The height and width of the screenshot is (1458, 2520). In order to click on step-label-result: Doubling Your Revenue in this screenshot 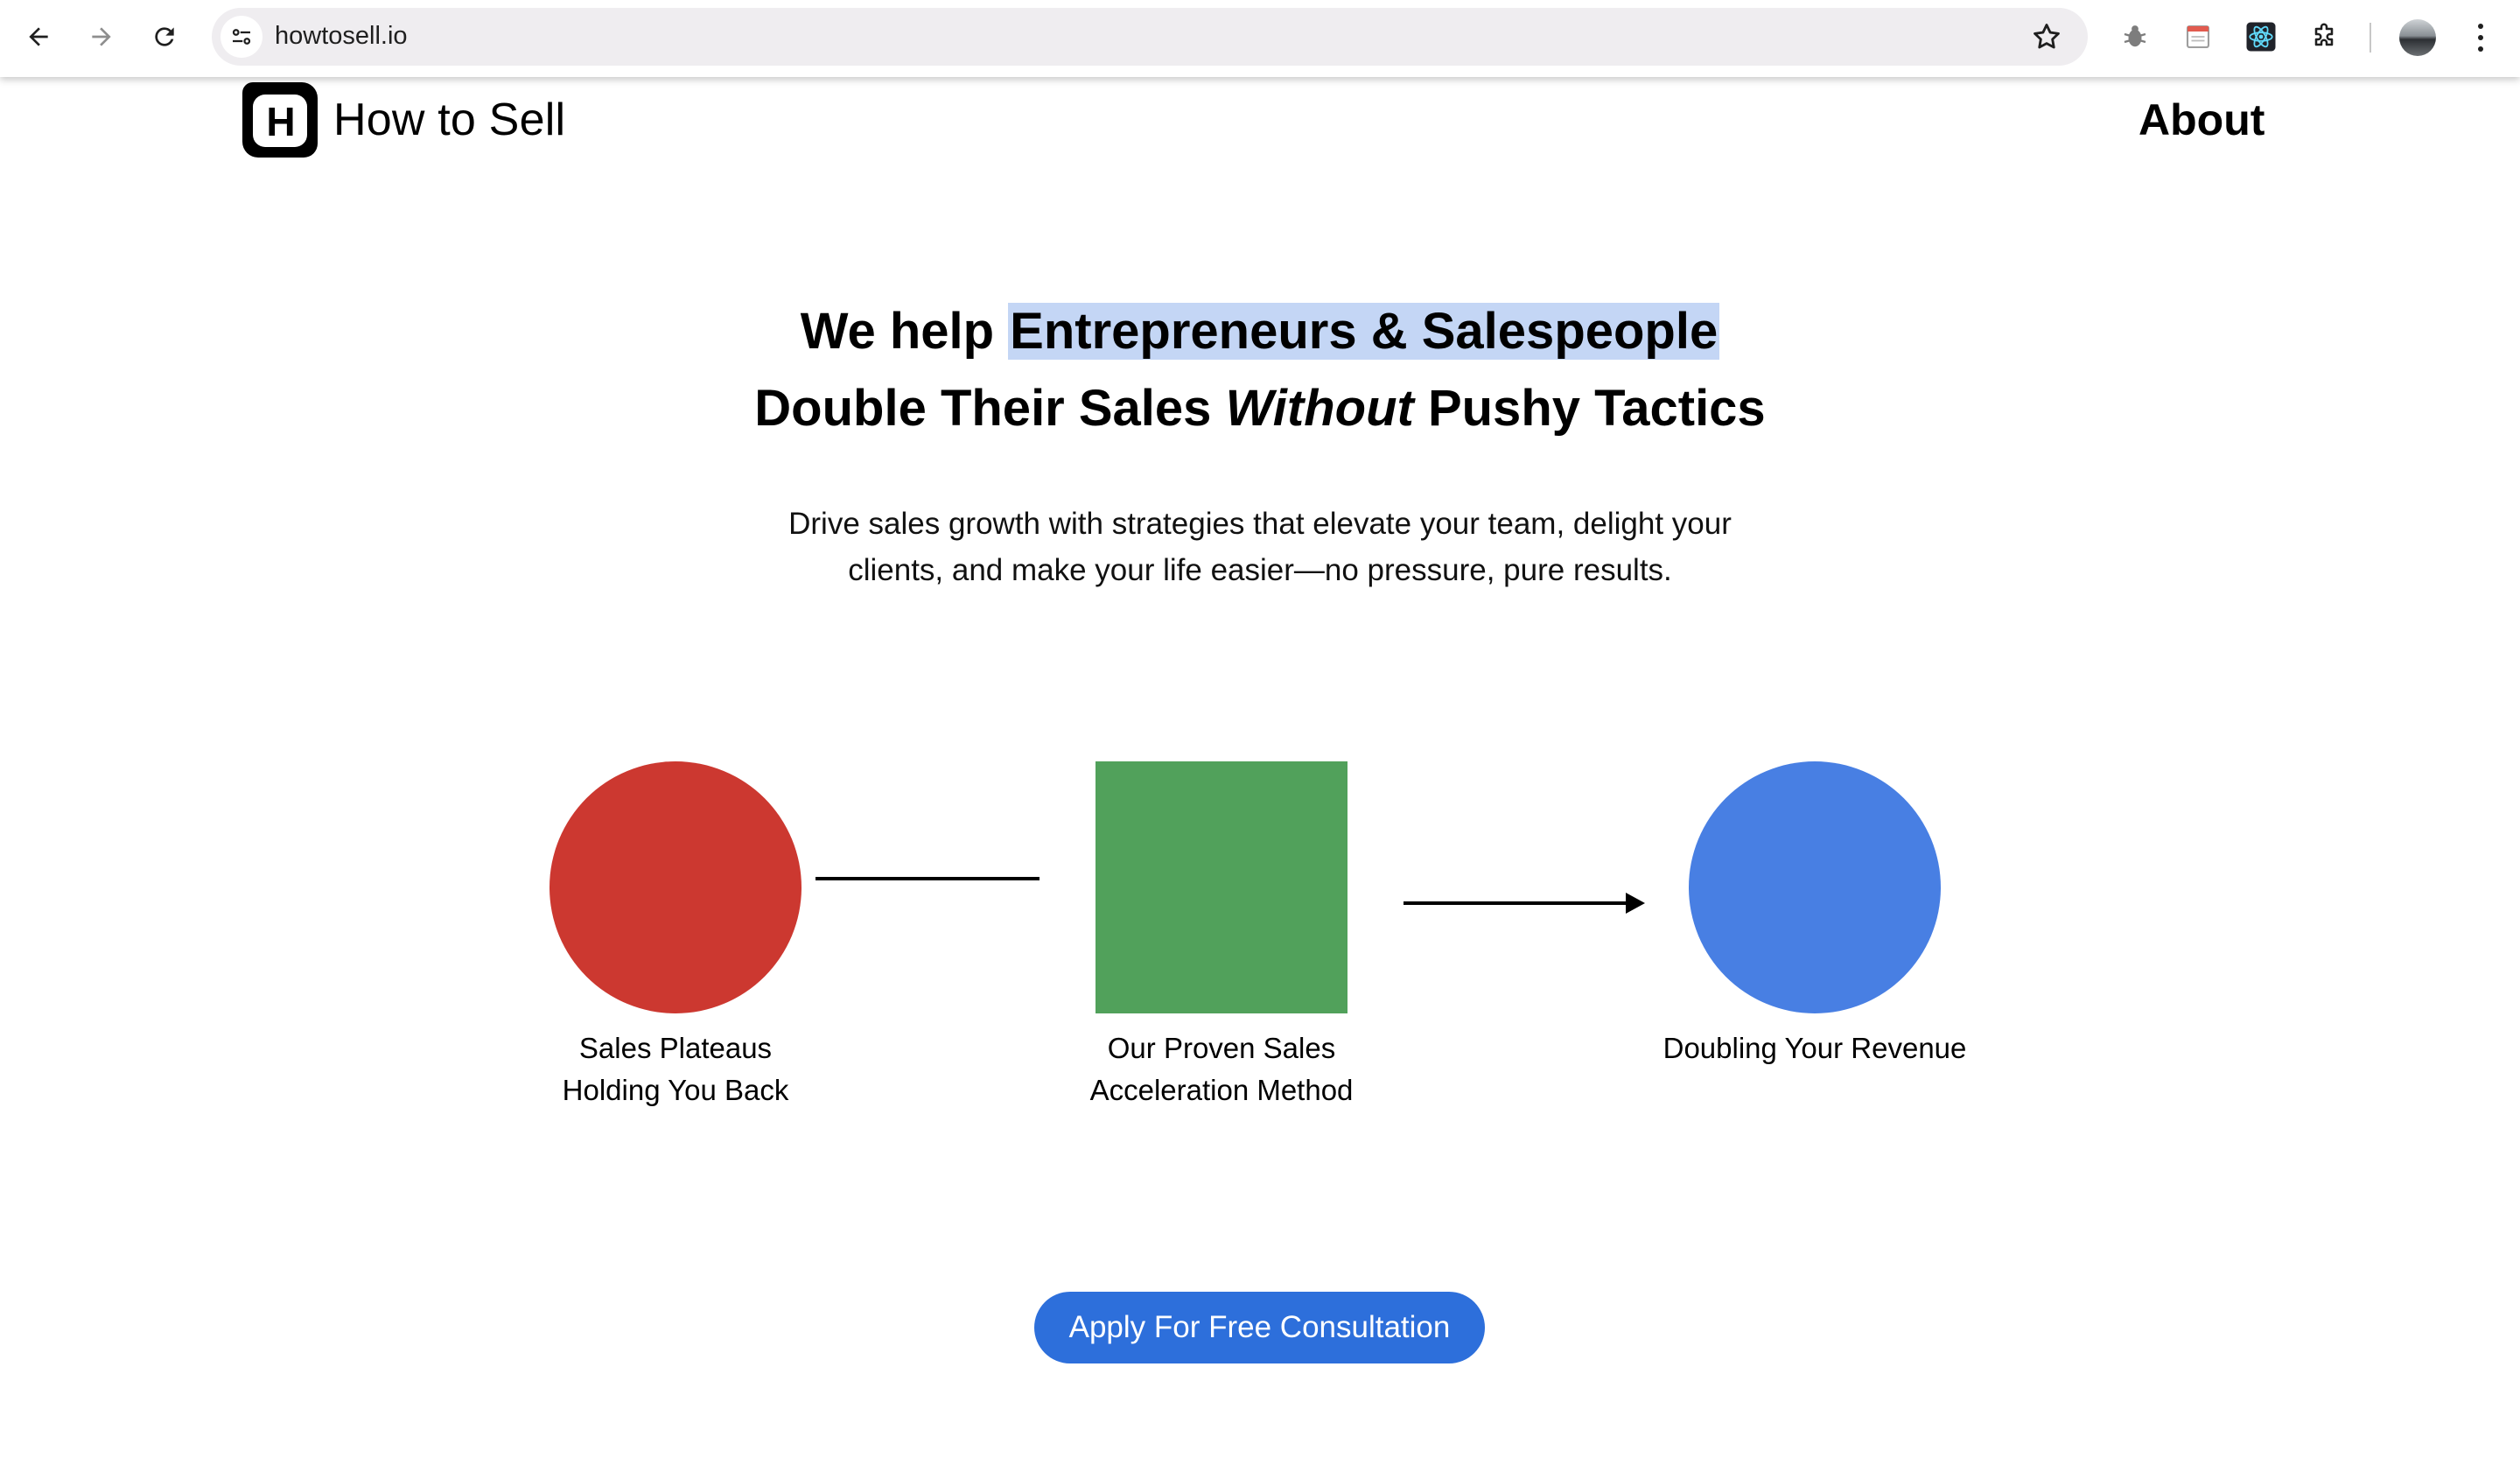, I will do `click(1814, 1048)`.